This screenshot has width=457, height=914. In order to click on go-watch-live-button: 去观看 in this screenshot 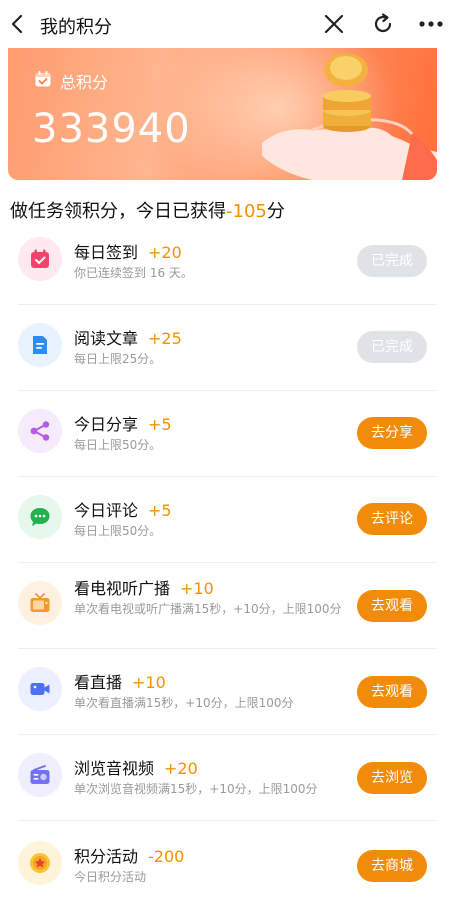, I will do `click(392, 692)`.